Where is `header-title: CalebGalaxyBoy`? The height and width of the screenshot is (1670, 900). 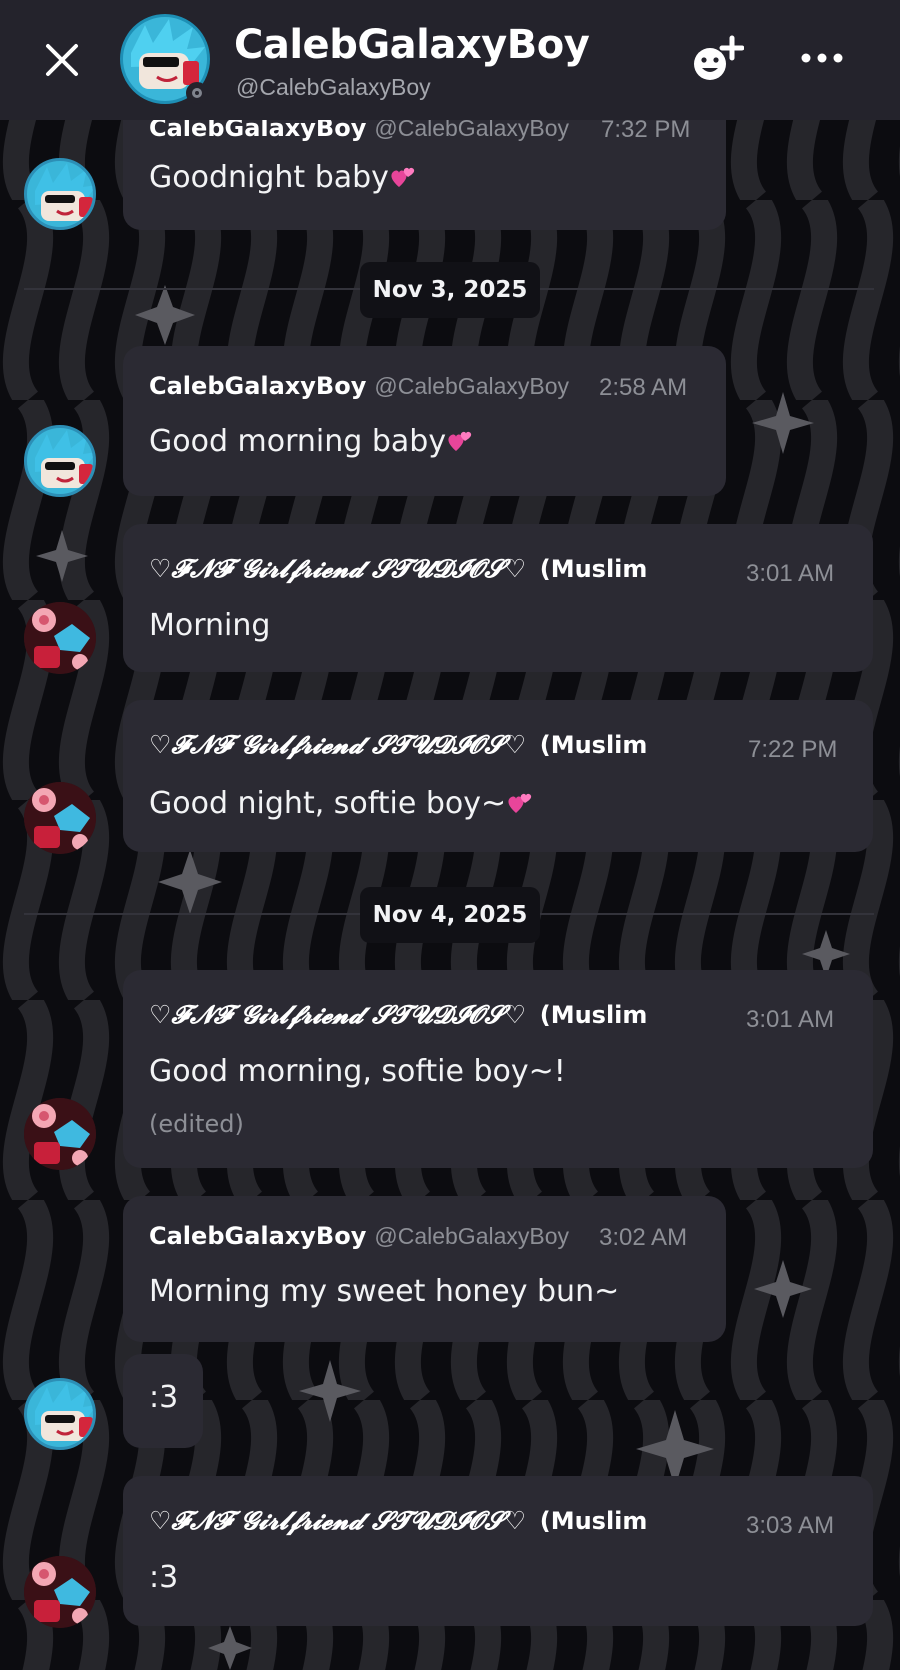
header-title: CalebGalaxyBoy is located at coordinates (412, 45).